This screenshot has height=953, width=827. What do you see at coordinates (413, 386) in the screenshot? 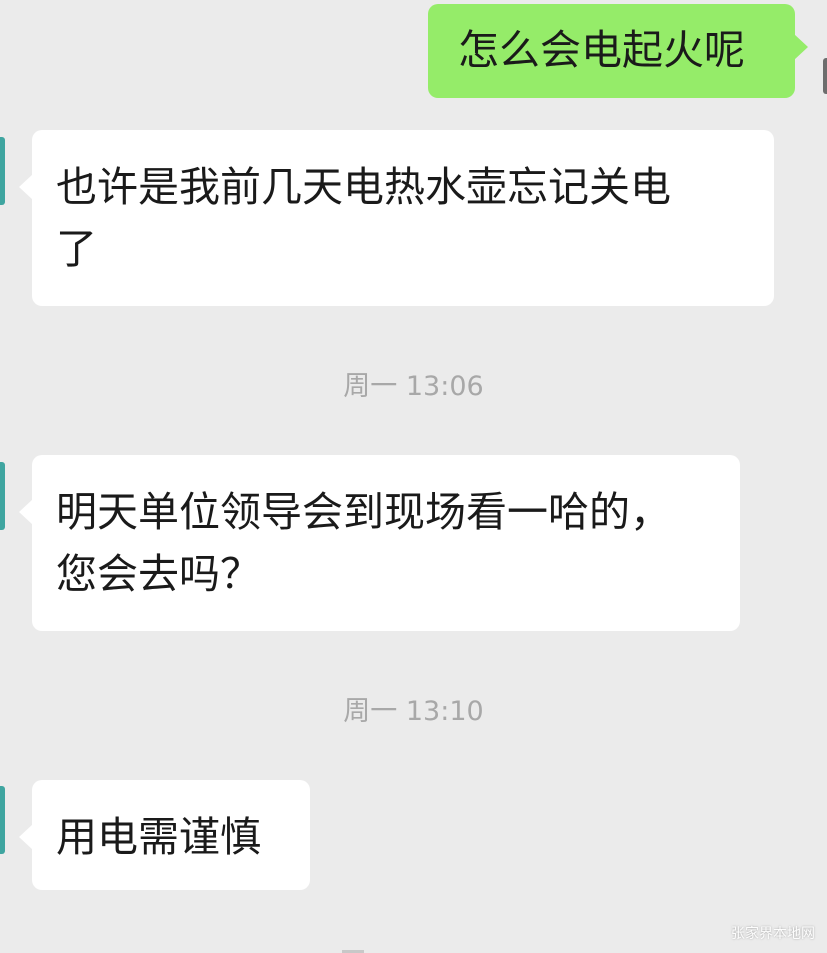
I see `message-timestamp: 周一 13:06` at bounding box center [413, 386].